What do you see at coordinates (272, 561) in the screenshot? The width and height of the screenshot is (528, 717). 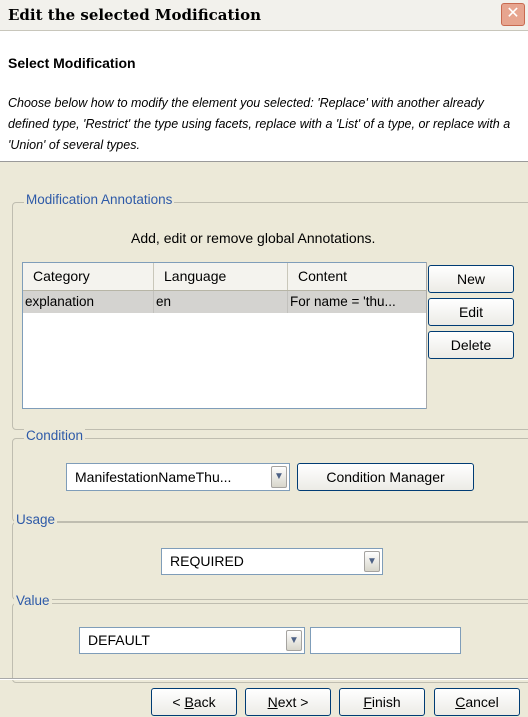 I see `usage-select: REQUIRED ▼` at bounding box center [272, 561].